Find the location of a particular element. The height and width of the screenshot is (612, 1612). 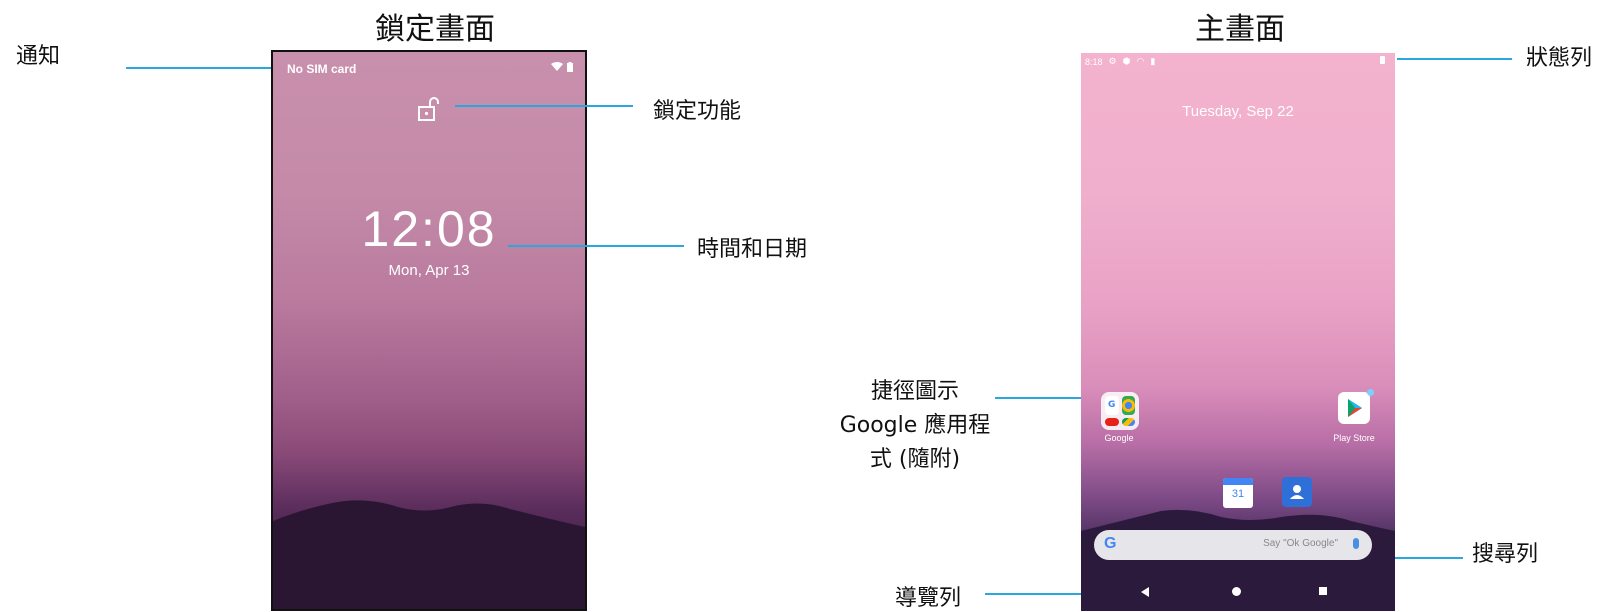

callout-shortcuts: 捷徑圖示 Google 應用程 式 (隨附) is located at coordinates (915, 426).